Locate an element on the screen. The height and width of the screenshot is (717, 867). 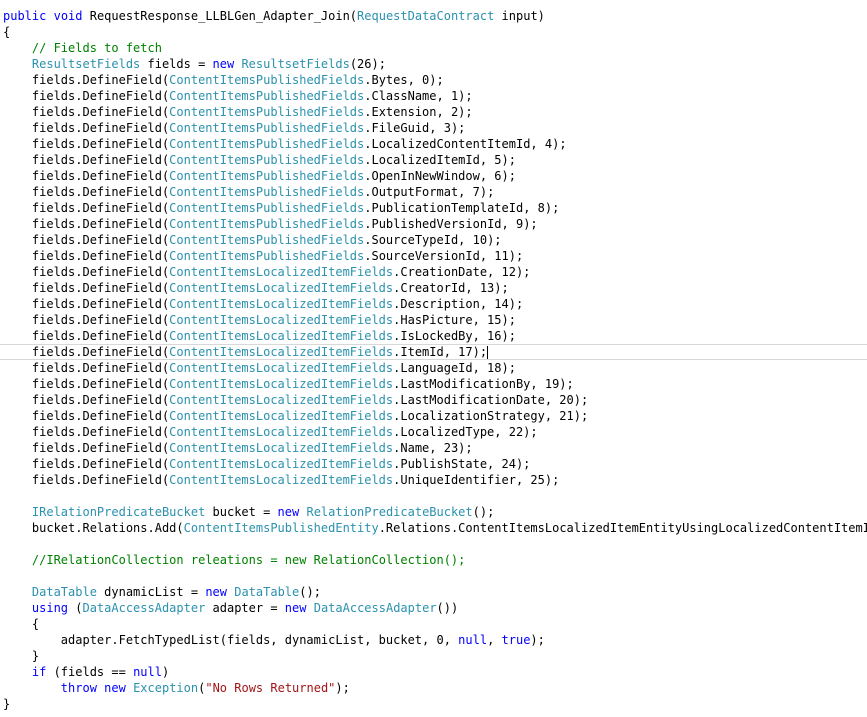
code-token: adapter = is located at coordinates (245, 608).